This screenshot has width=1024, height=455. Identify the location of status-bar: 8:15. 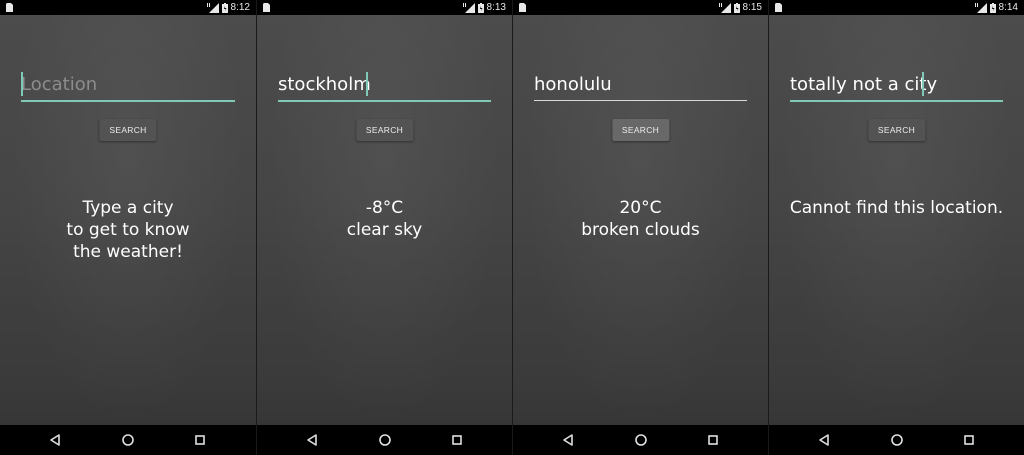
(640, 7).